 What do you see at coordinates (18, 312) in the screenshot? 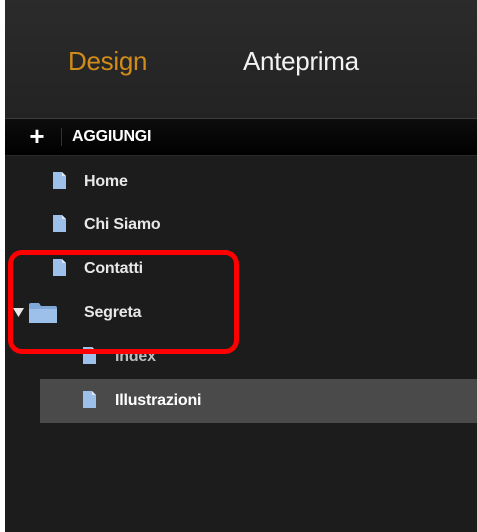
I see `expand-arrow-icon` at bounding box center [18, 312].